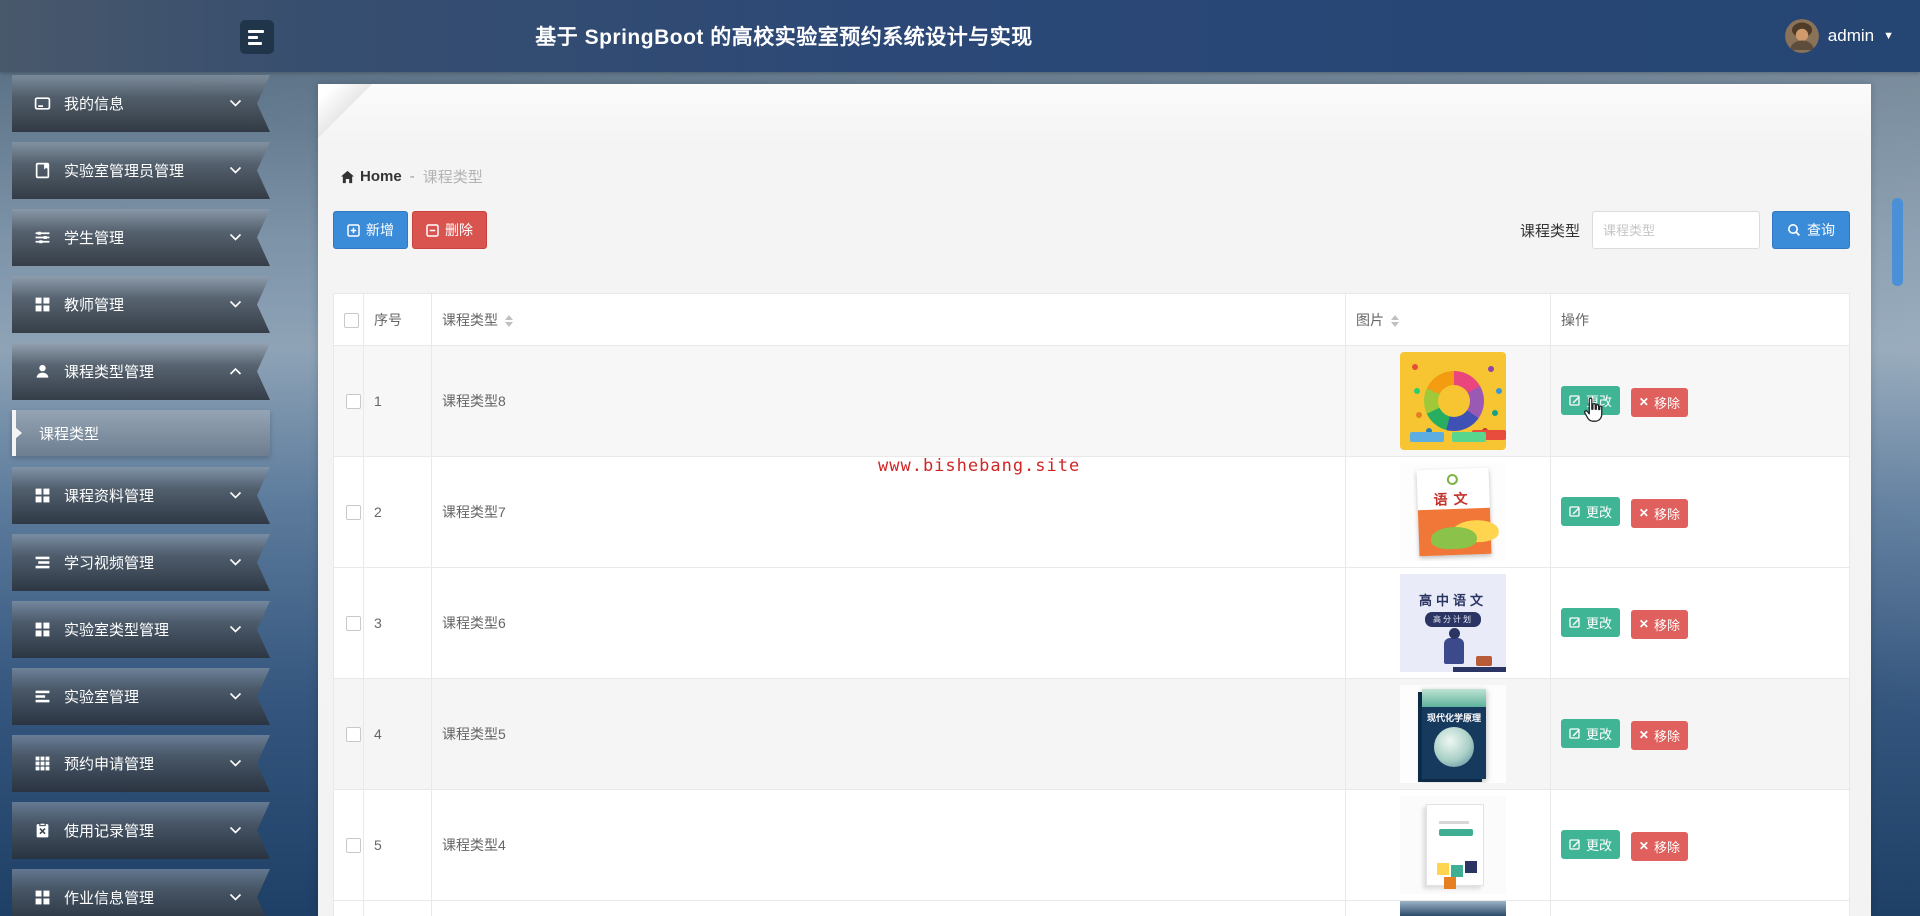  I want to click on breadcrumb-home-link: Home, so click(371, 176).